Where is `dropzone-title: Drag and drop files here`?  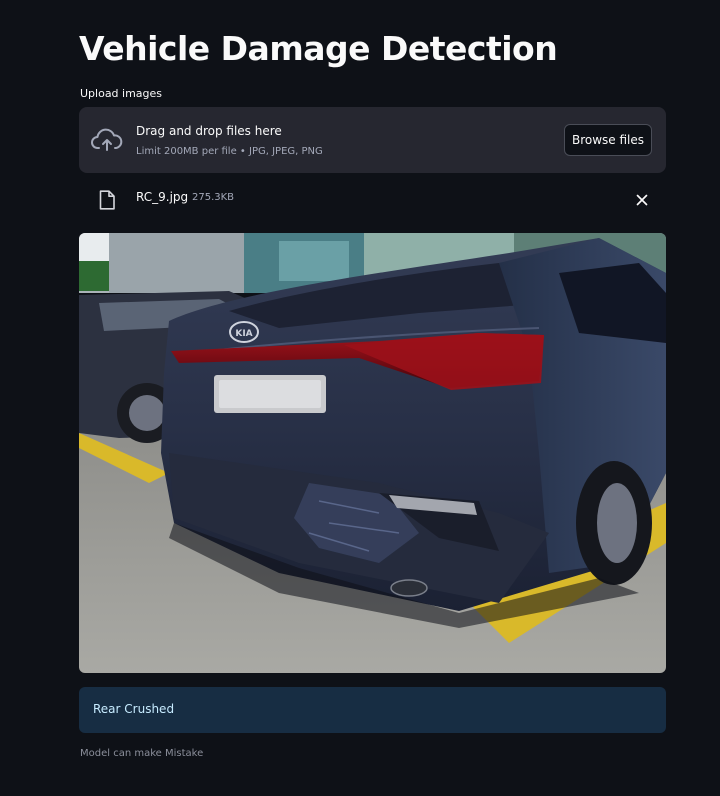
dropzone-title: Drag and drop files here is located at coordinates (209, 131).